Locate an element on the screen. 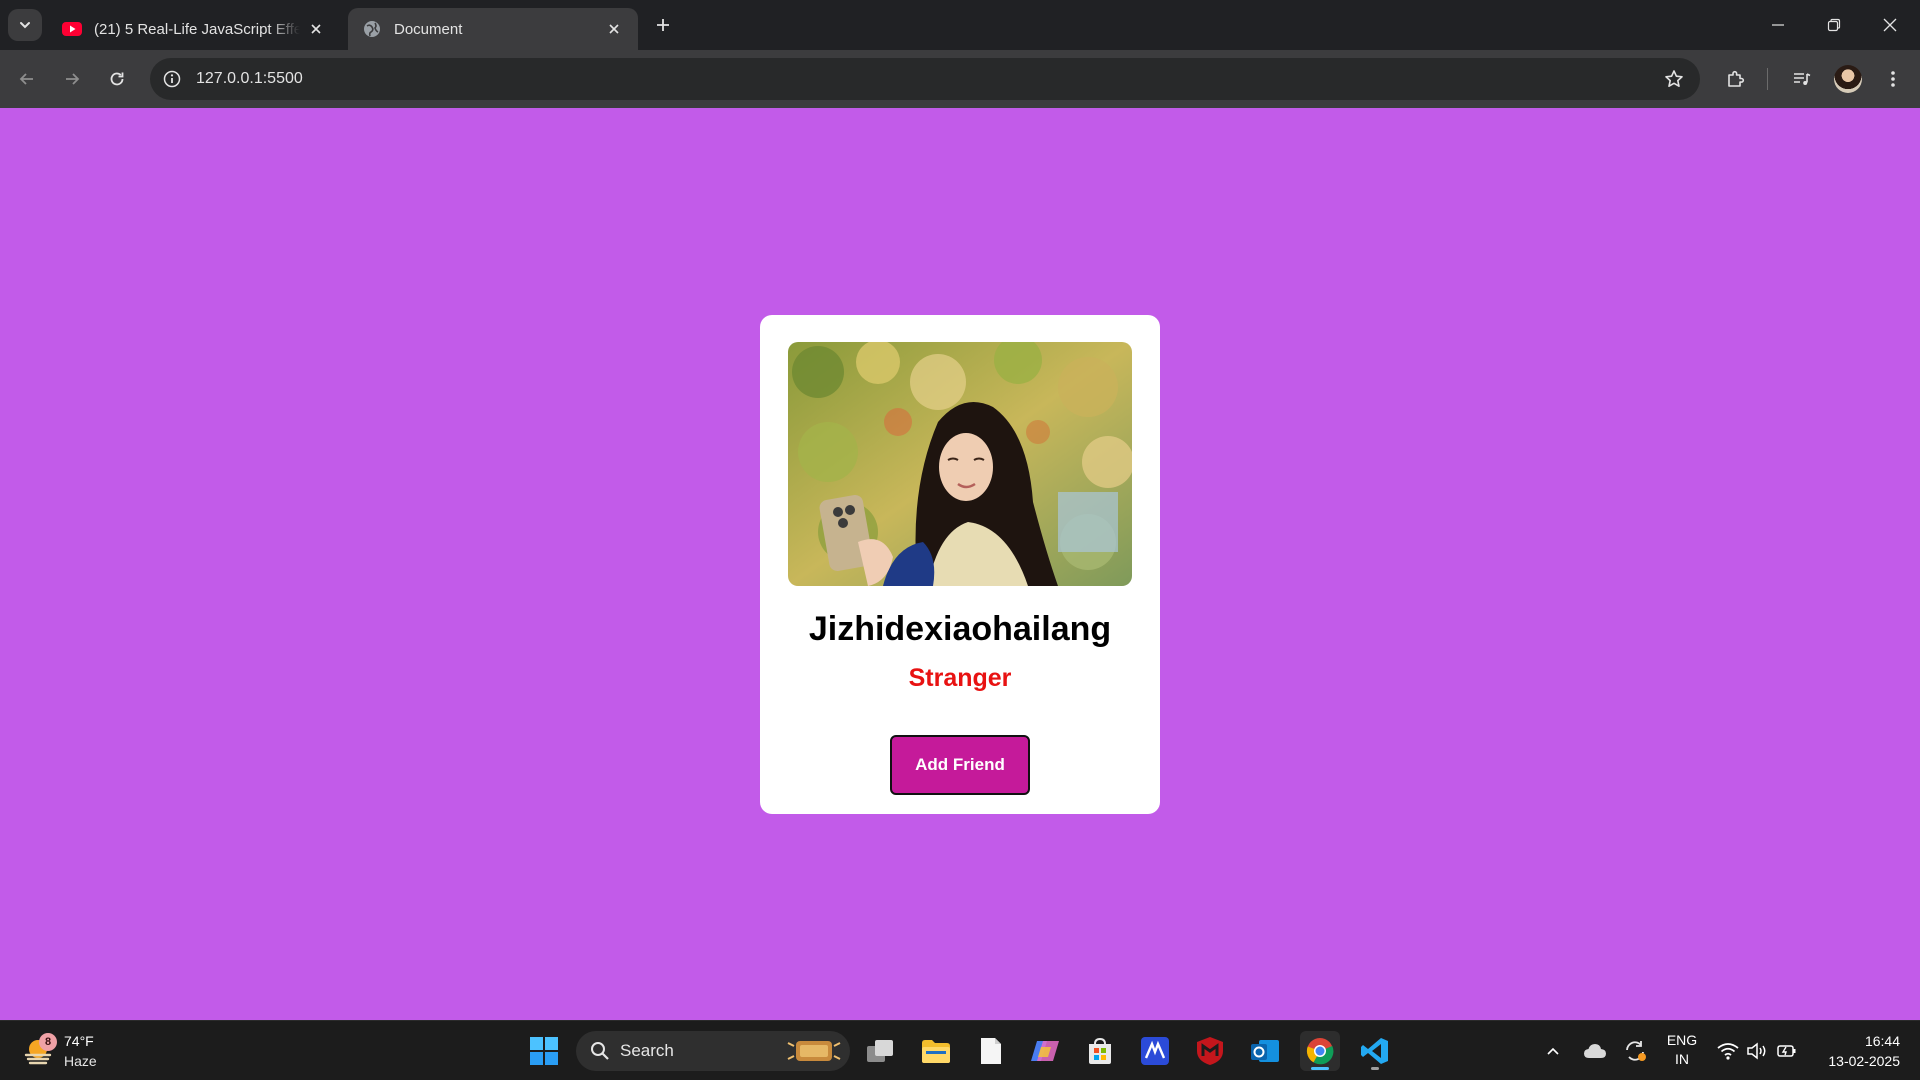 The width and height of the screenshot is (1920, 1080). microsoft-store-icon is located at coordinates (1100, 1050).